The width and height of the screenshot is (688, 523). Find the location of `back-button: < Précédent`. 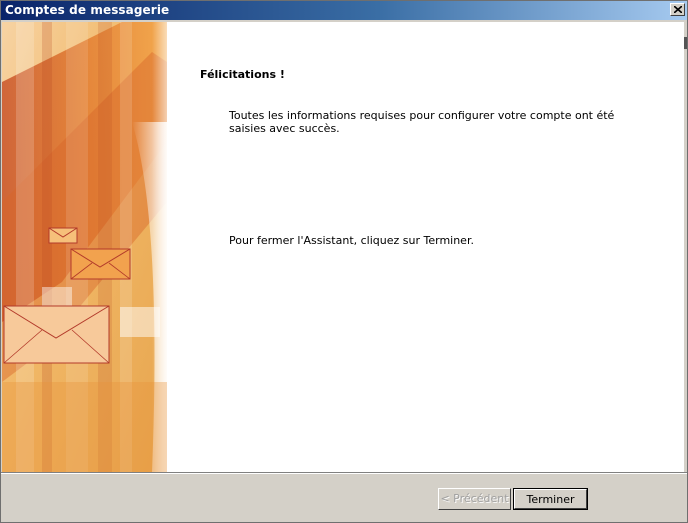

back-button: < Précédent is located at coordinates (474, 499).